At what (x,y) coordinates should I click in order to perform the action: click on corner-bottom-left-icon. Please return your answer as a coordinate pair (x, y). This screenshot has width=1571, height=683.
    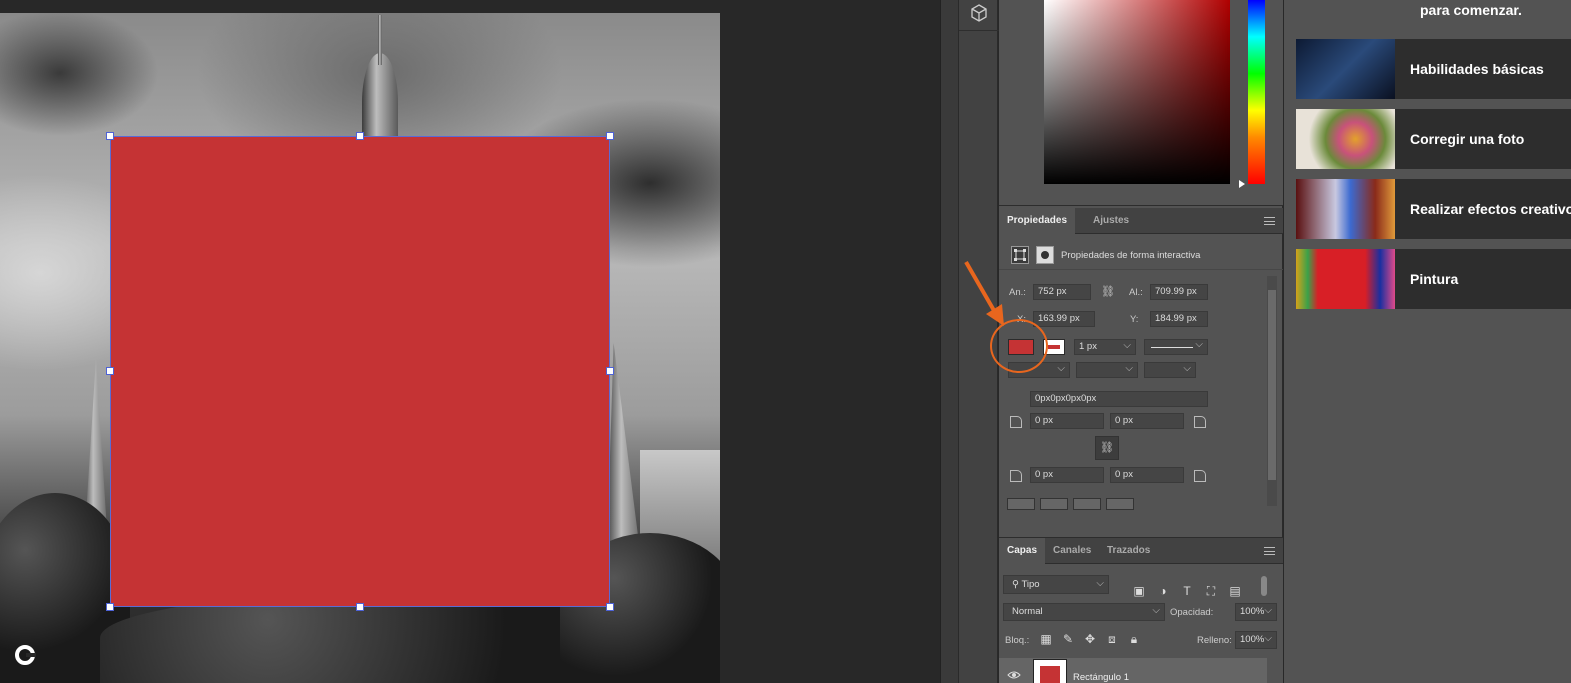
    Looking at the image, I should click on (1016, 476).